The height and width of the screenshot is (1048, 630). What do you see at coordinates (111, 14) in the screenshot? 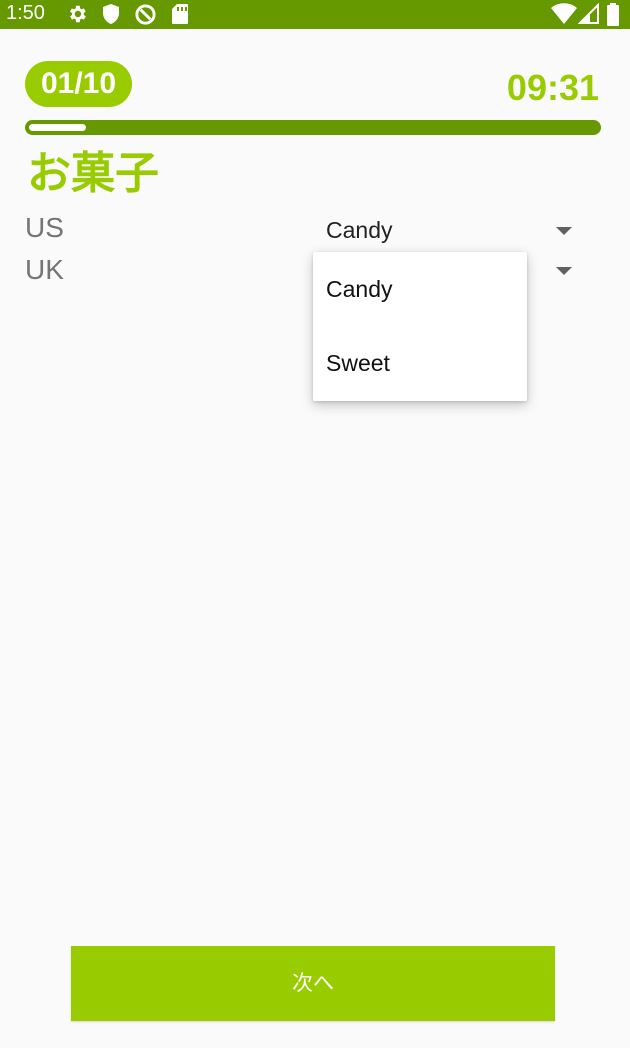
I see `shield-icon` at bounding box center [111, 14].